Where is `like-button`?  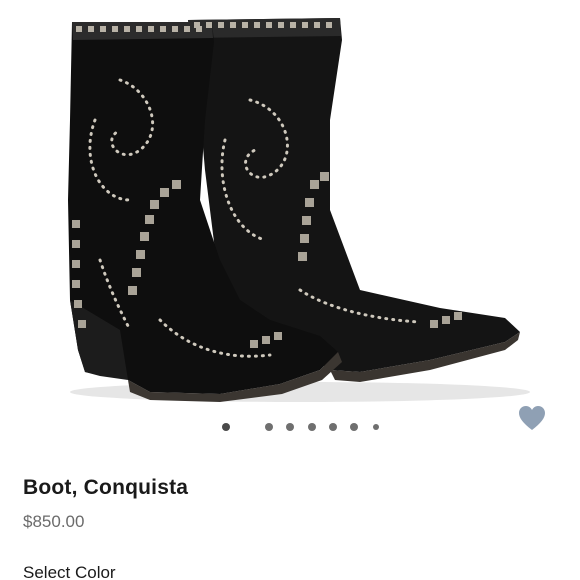
like-button is located at coordinates (532, 418).